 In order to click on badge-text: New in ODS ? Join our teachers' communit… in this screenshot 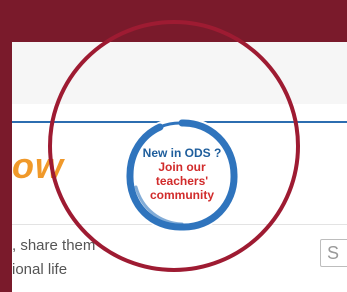, I will do `click(182, 174)`.